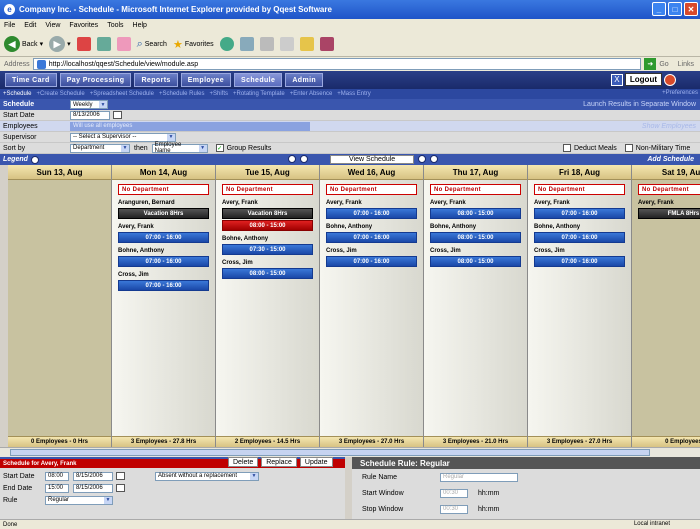 The width and height of the screenshot is (700, 529). What do you see at coordinates (311, 94) in the screenshot?
I see `subnav-enter-absence: +Enter Absence` at bounding box center [311, 94].